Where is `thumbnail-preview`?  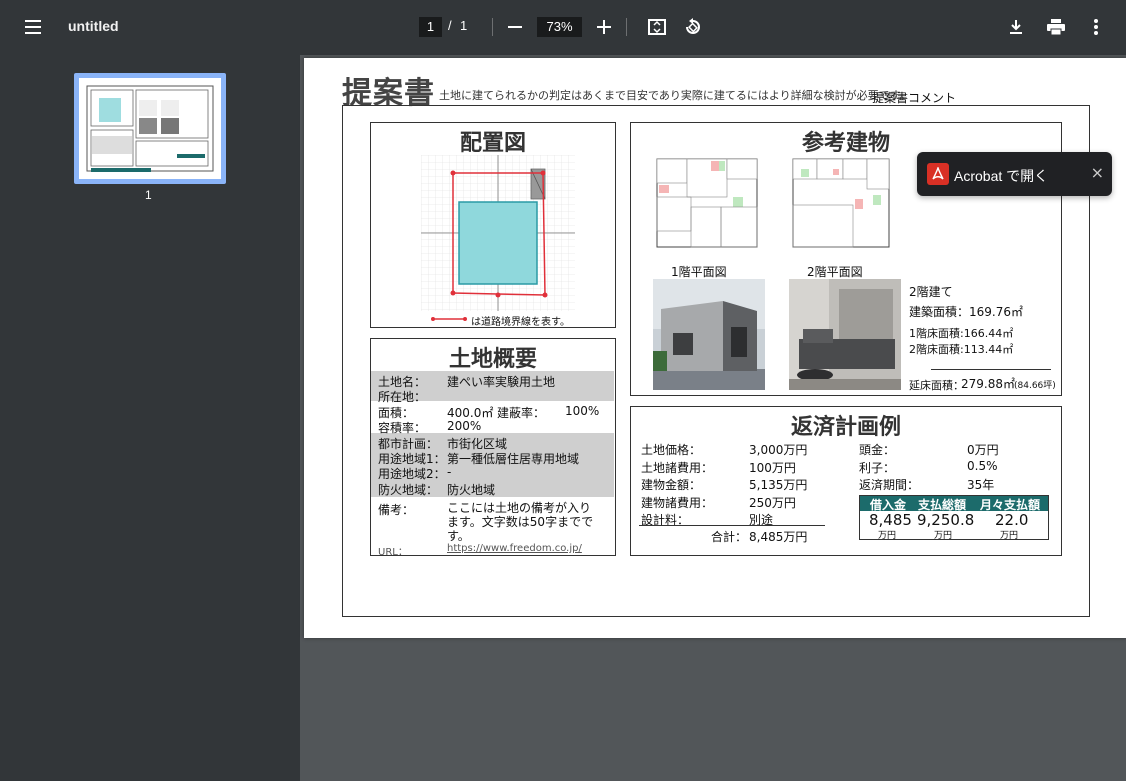
thumbnail-preview is located at coordinates (150, 128).